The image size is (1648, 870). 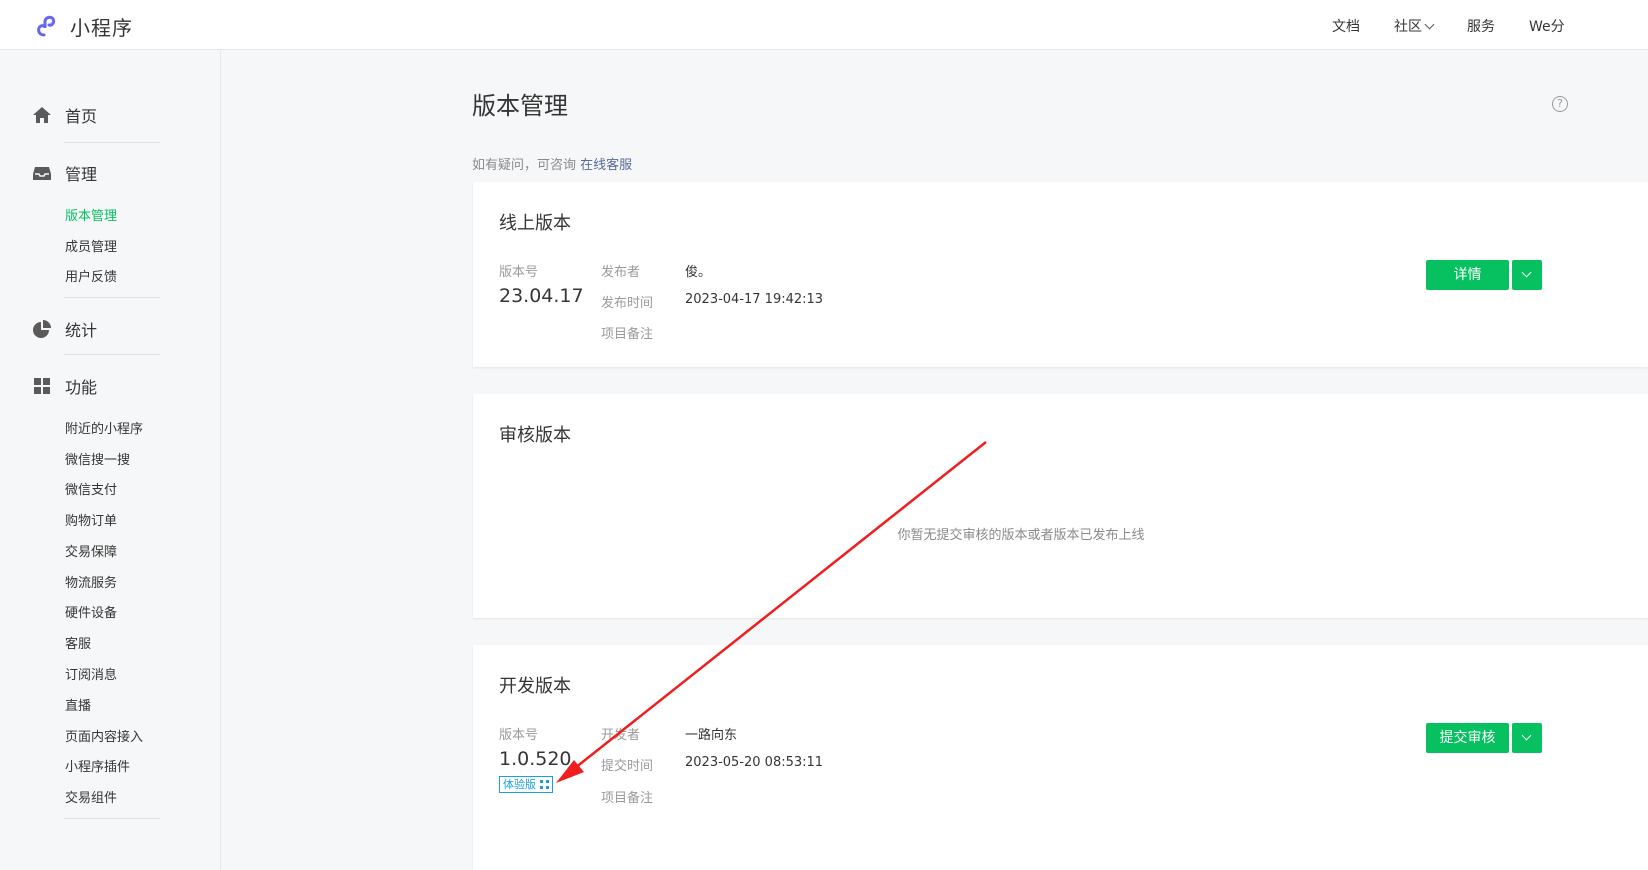 What do you see at coordinates (104, 735) in the screenshot?
I see `sidebar-item-page-content: 页面内容接入` at bounding box center [104, 735].